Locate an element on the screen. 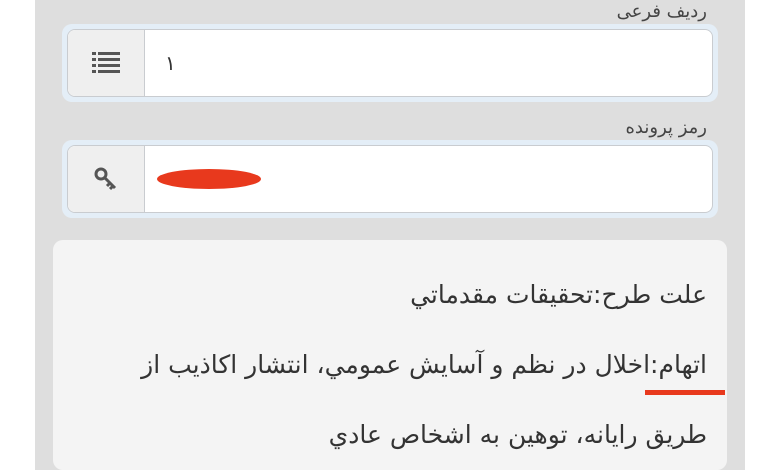 This screenshot has width=780, height=470. input-field: ۱ is located at coordinates (390, 63).